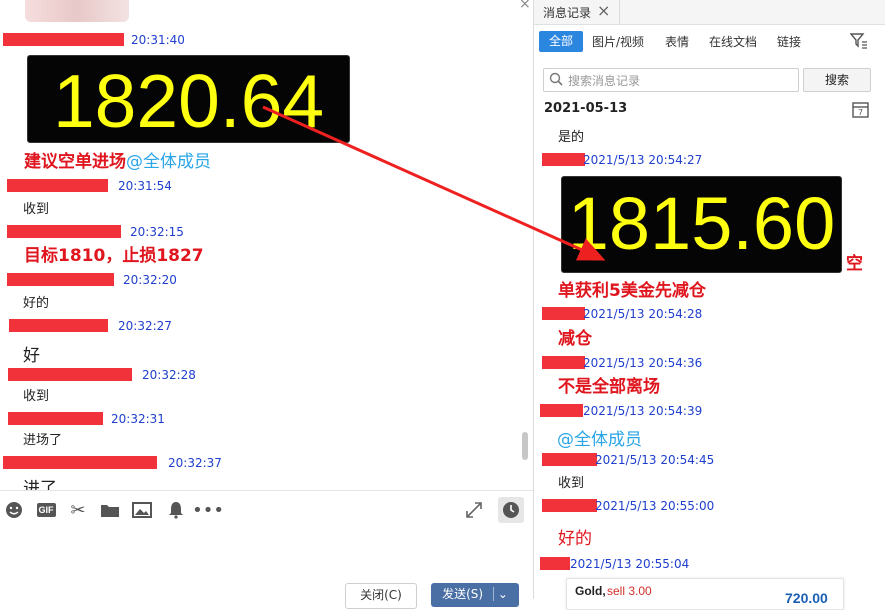 This screenshot has height=610, width=885. Describe the element at coordinates (586, 108) in the screenshot. I see `history-date: 2021-05-13` at that location.